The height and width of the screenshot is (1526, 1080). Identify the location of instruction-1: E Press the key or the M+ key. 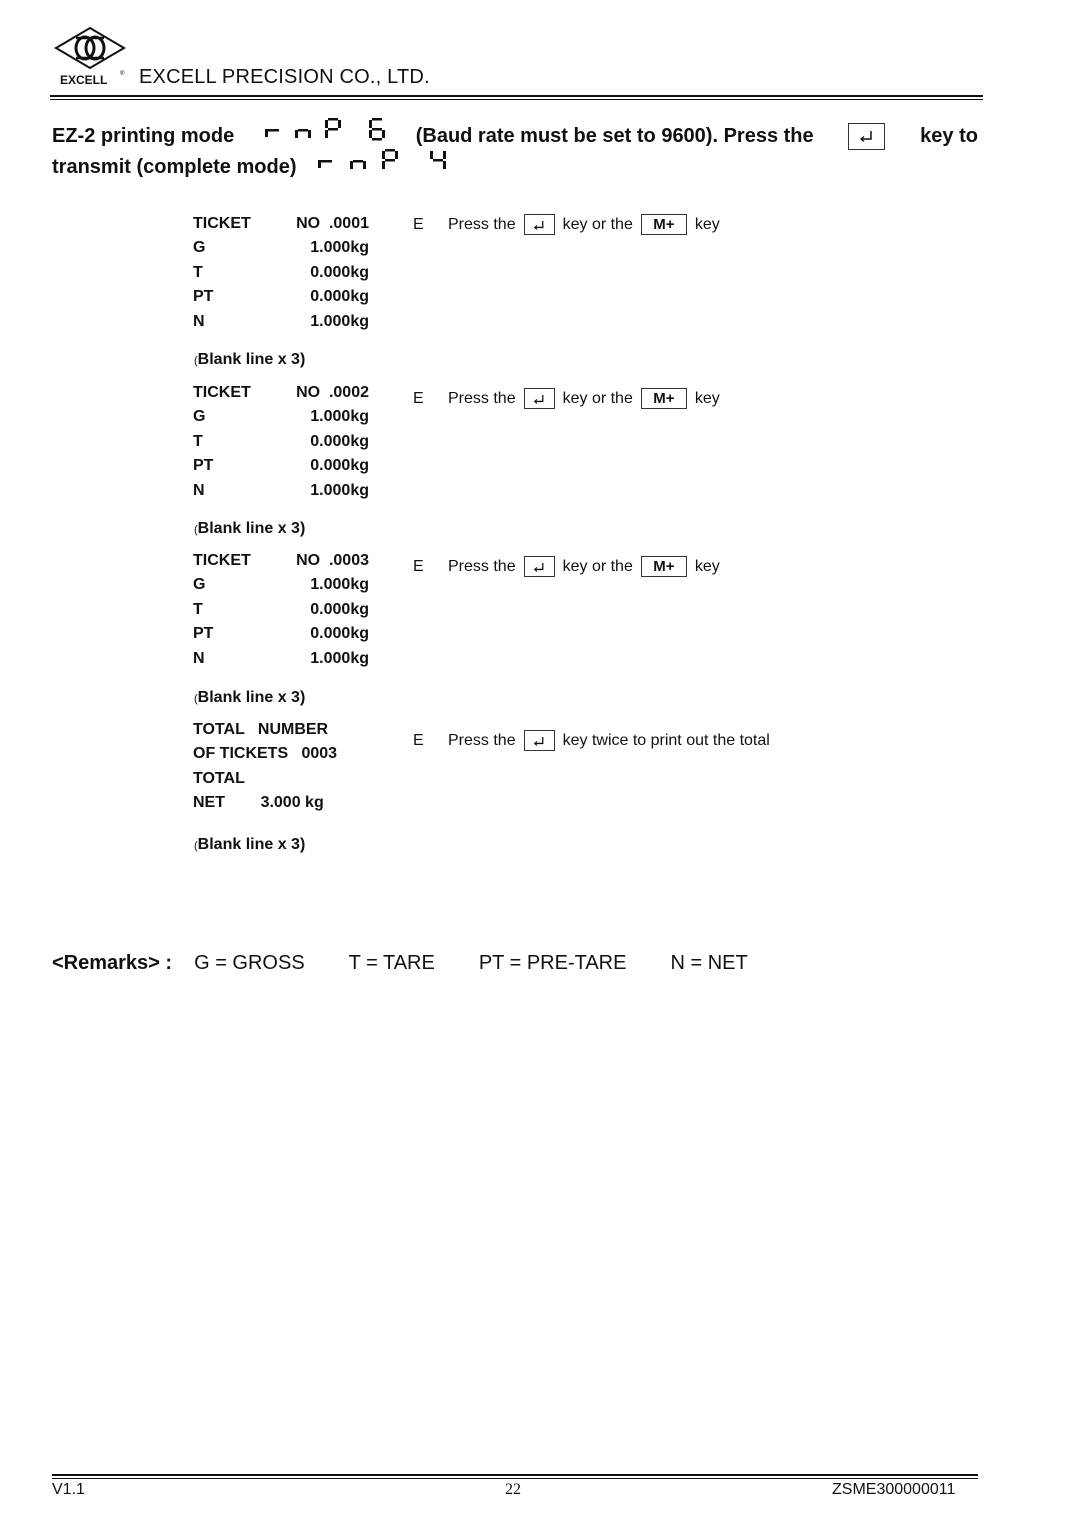
(566, 224).